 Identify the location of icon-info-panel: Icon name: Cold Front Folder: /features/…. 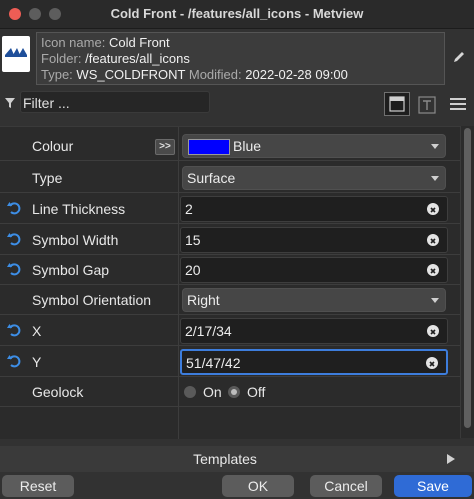
(240, 58).